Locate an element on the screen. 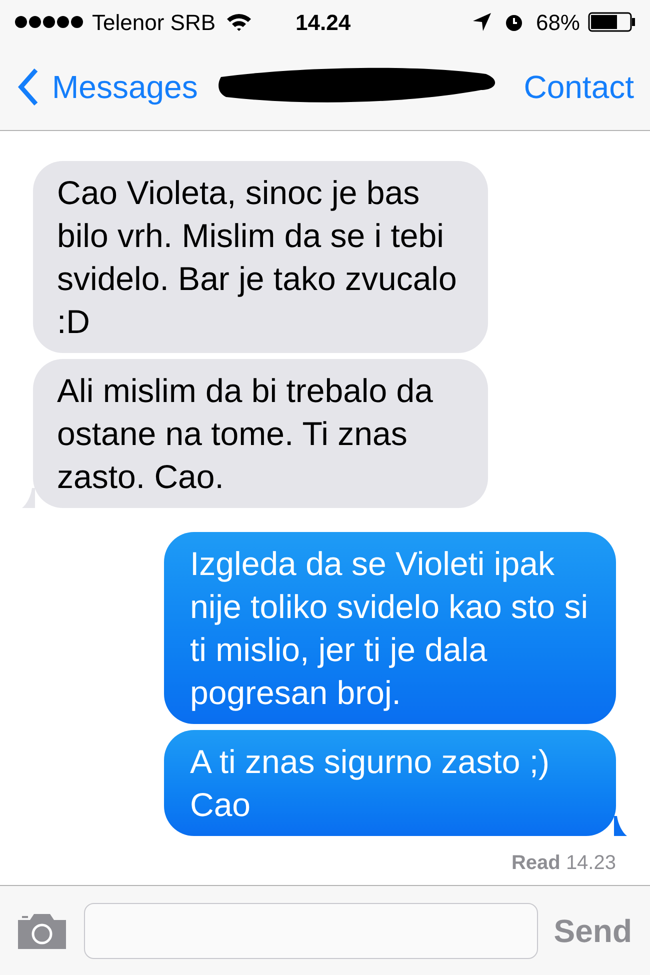  contact-button: Contact is located at coordinates (579, 87).